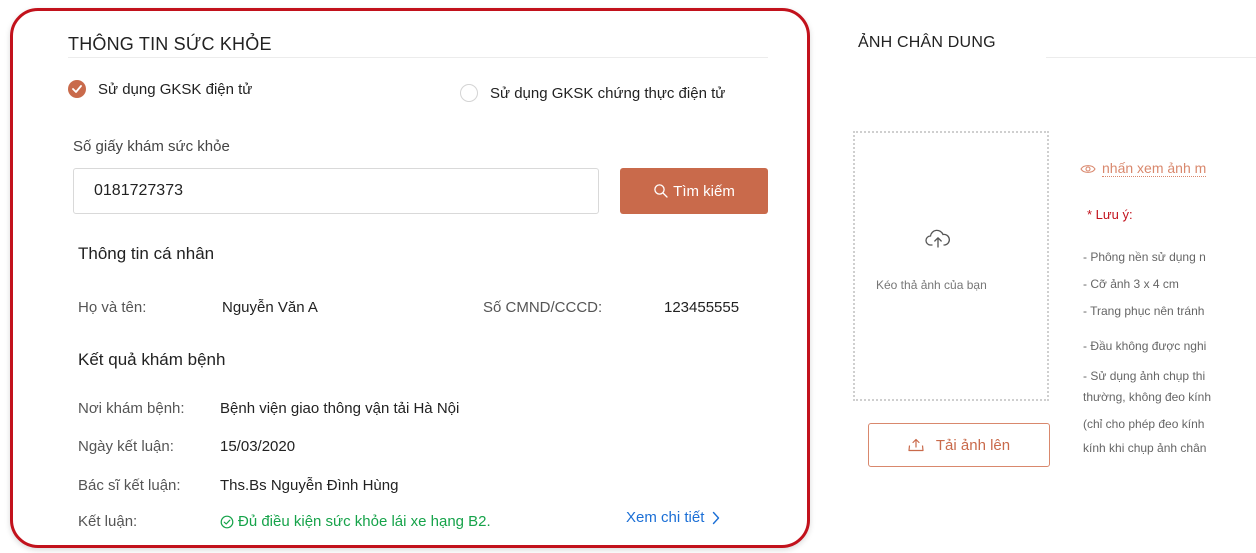  Describe the element at coordinates (1145, 346) in the screenshot. I see `note-line: - Đầu không được nghi` at that location.